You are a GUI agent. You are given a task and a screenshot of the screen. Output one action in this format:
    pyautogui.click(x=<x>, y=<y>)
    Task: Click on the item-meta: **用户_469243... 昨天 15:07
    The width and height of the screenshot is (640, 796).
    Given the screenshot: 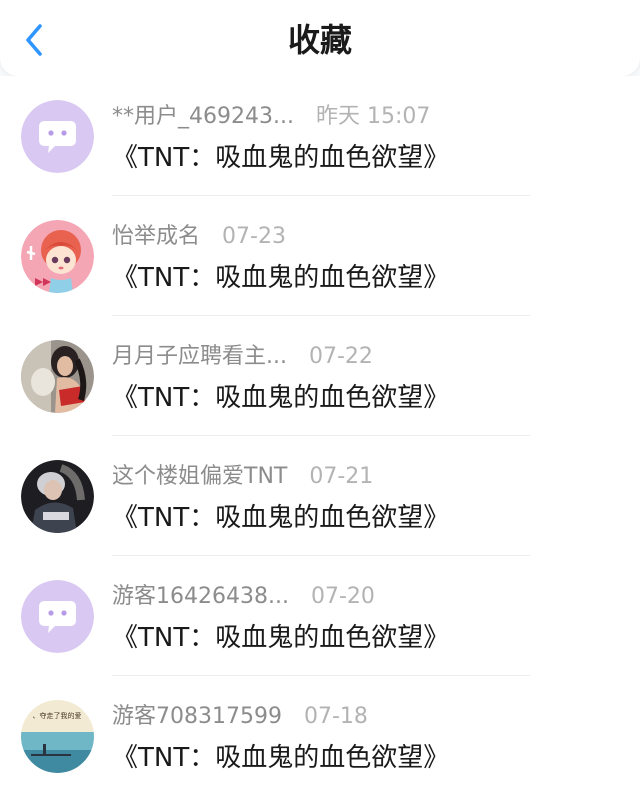 What is the action you would take?
    pyautogui.click(x=271, y=117)
    